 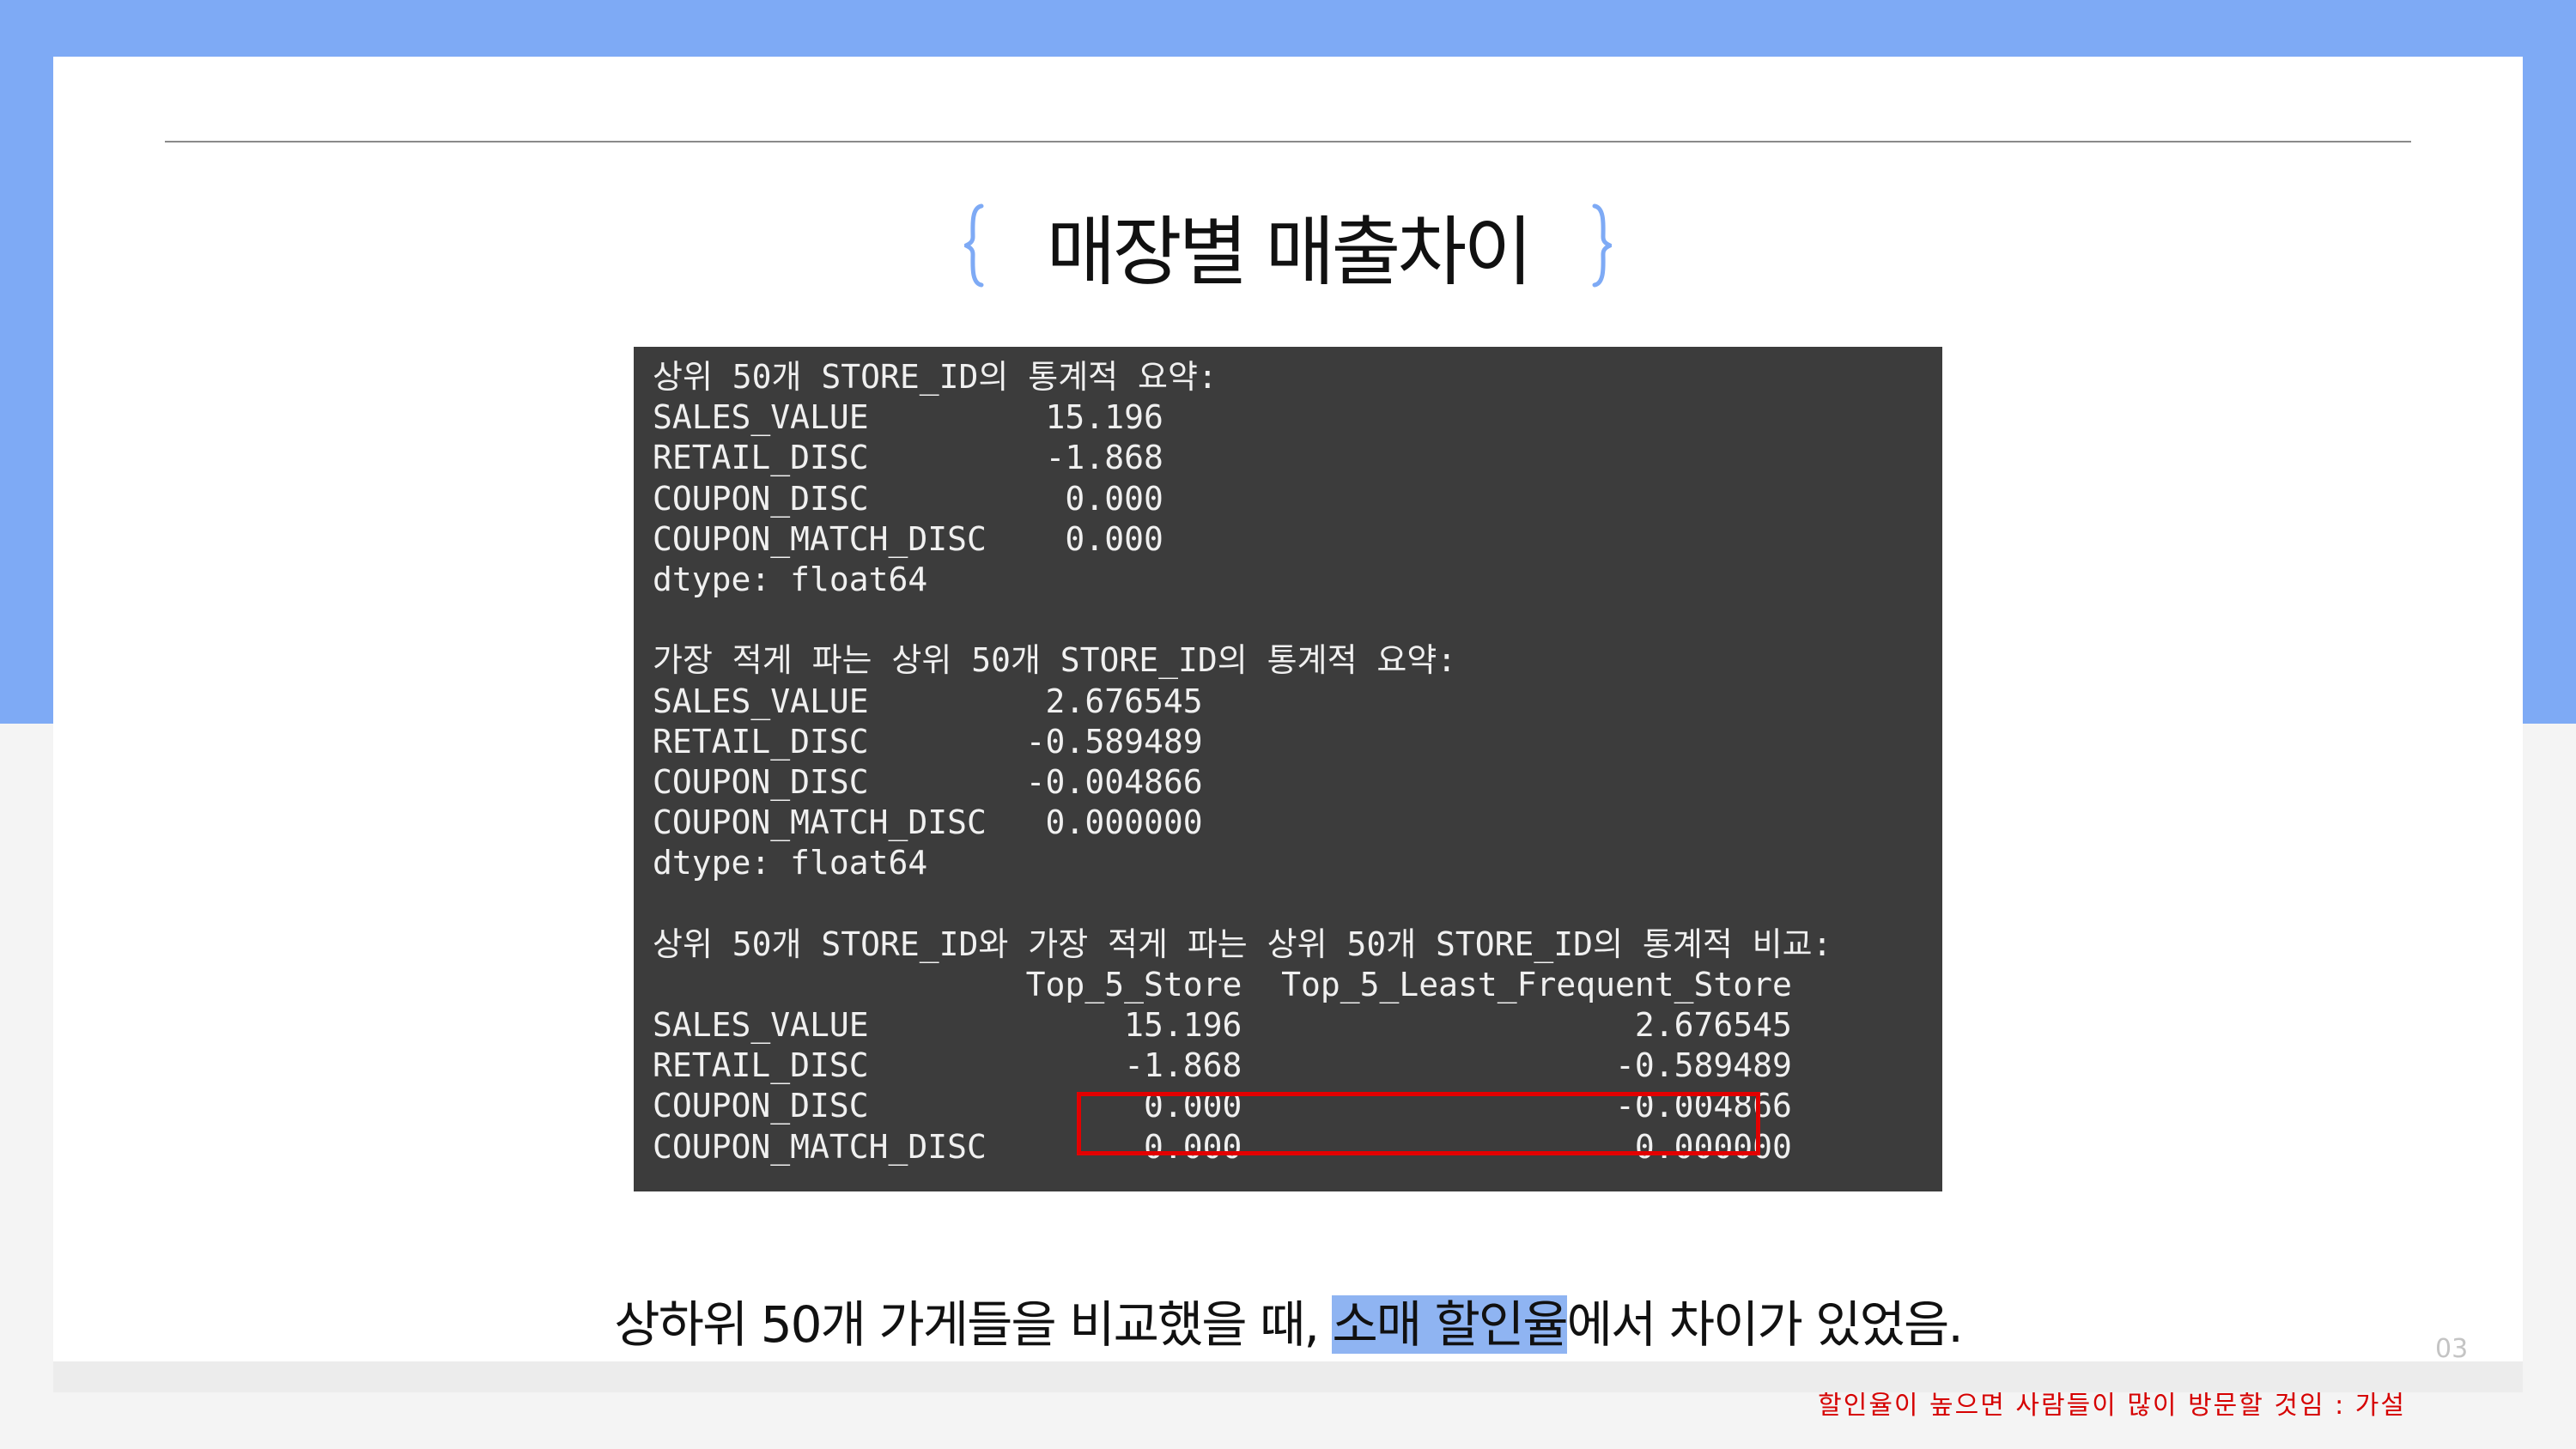 I want to click on caption-text: 상하위 50개 가게들을 비교했을 때,, so click(x=973, y=1324).